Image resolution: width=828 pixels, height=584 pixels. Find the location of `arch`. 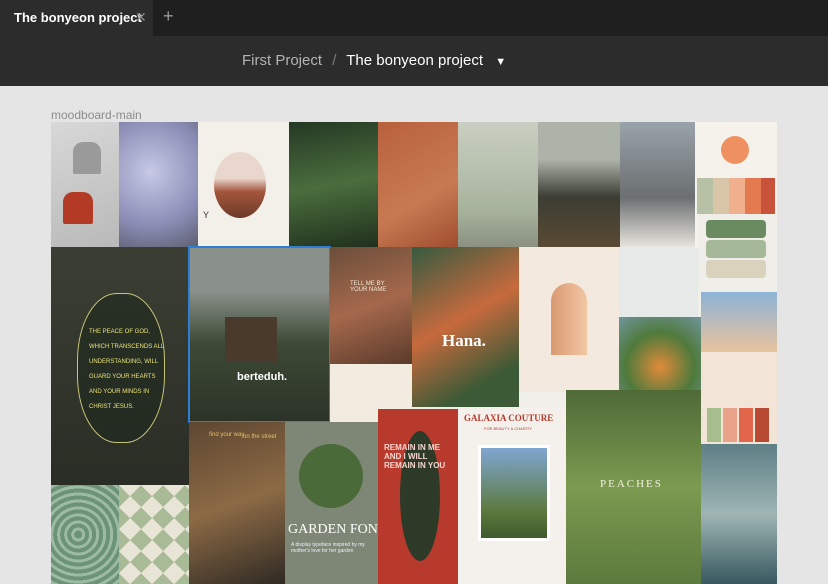

arch is located at coordinates (569, 319).